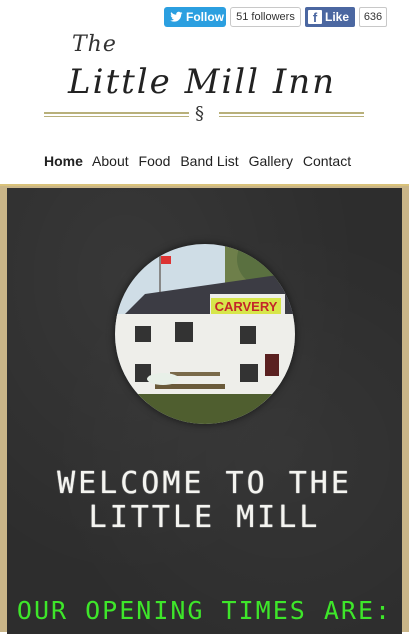 This screenshot has height=634, width=409. Describe the element at coordinates (337, 17) in the screenshot. I see `facebook-like-label: Like` at that location.